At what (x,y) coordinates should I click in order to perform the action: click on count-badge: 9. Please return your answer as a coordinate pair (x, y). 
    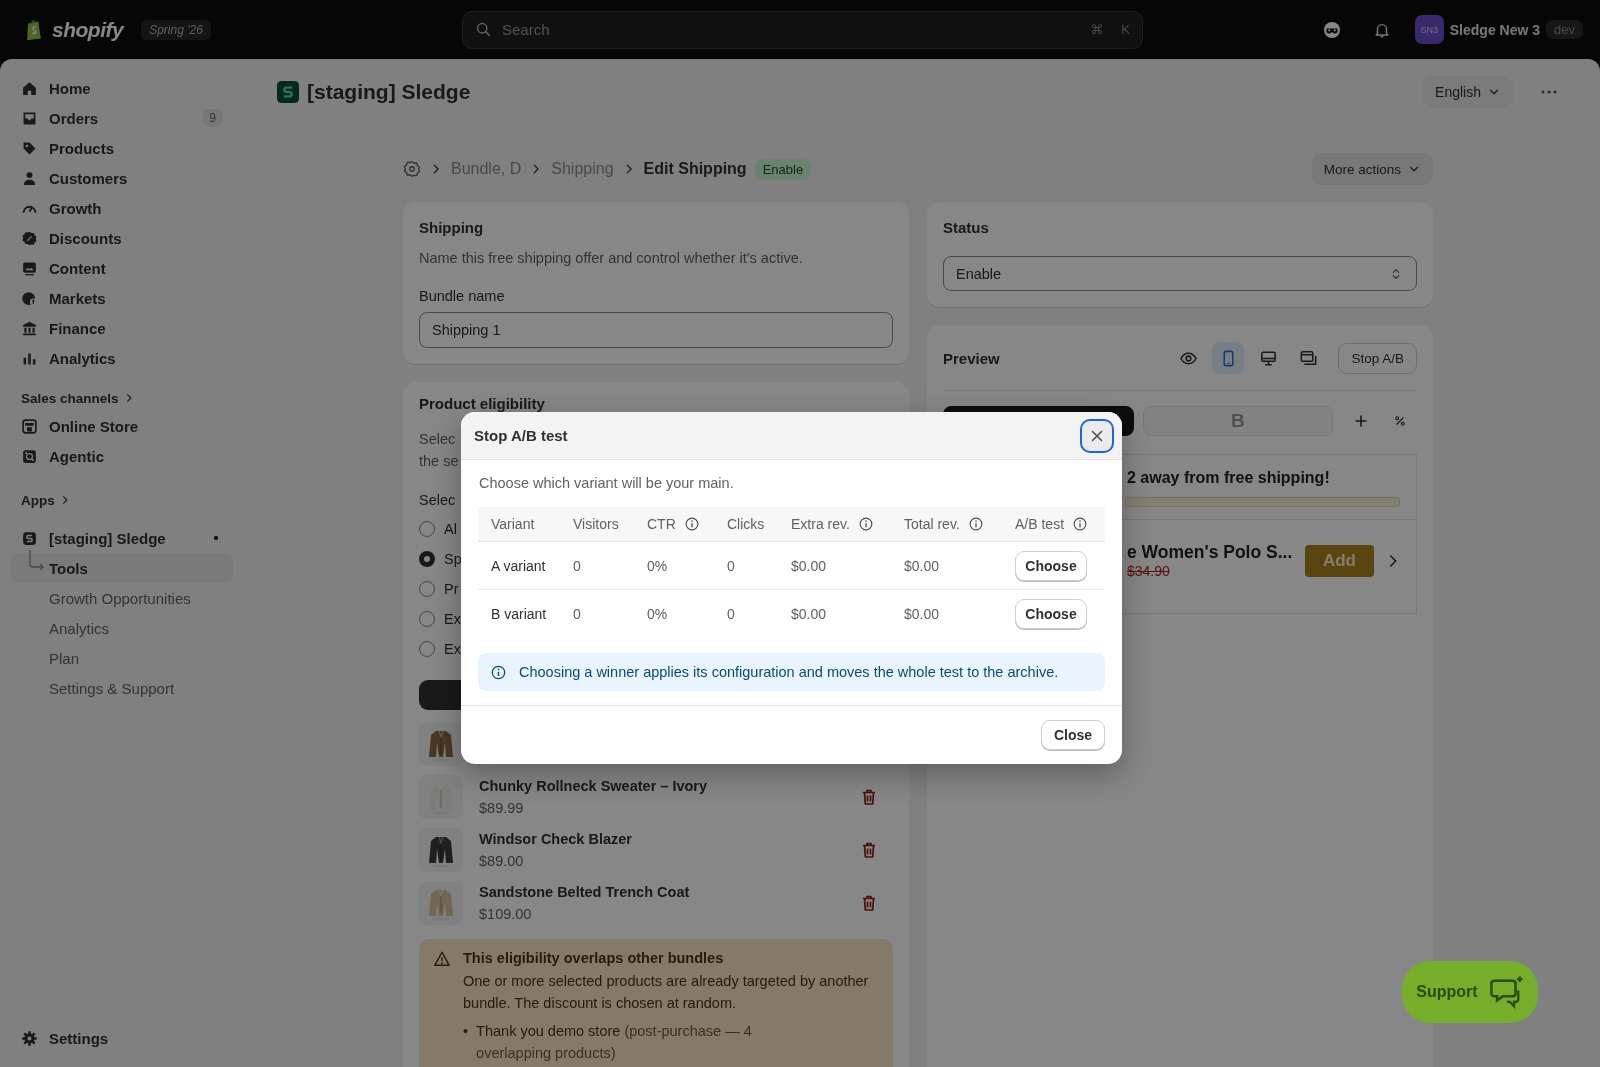
    Looking at the image, I should click on (212, 118).